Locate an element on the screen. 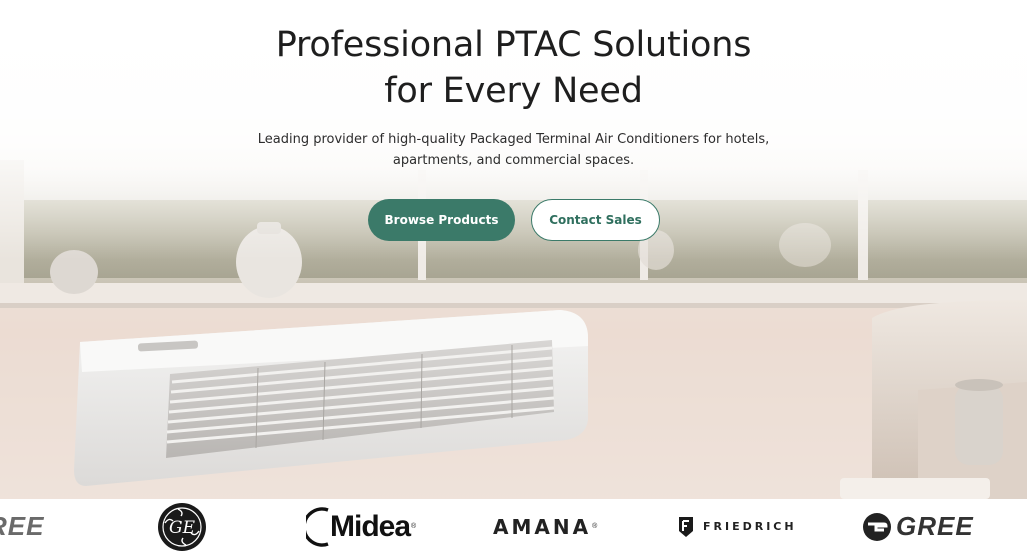 The height and width of the screenshot is (554, 1027). brand-amana: AMANA ® is located at coordinates (545, 526).